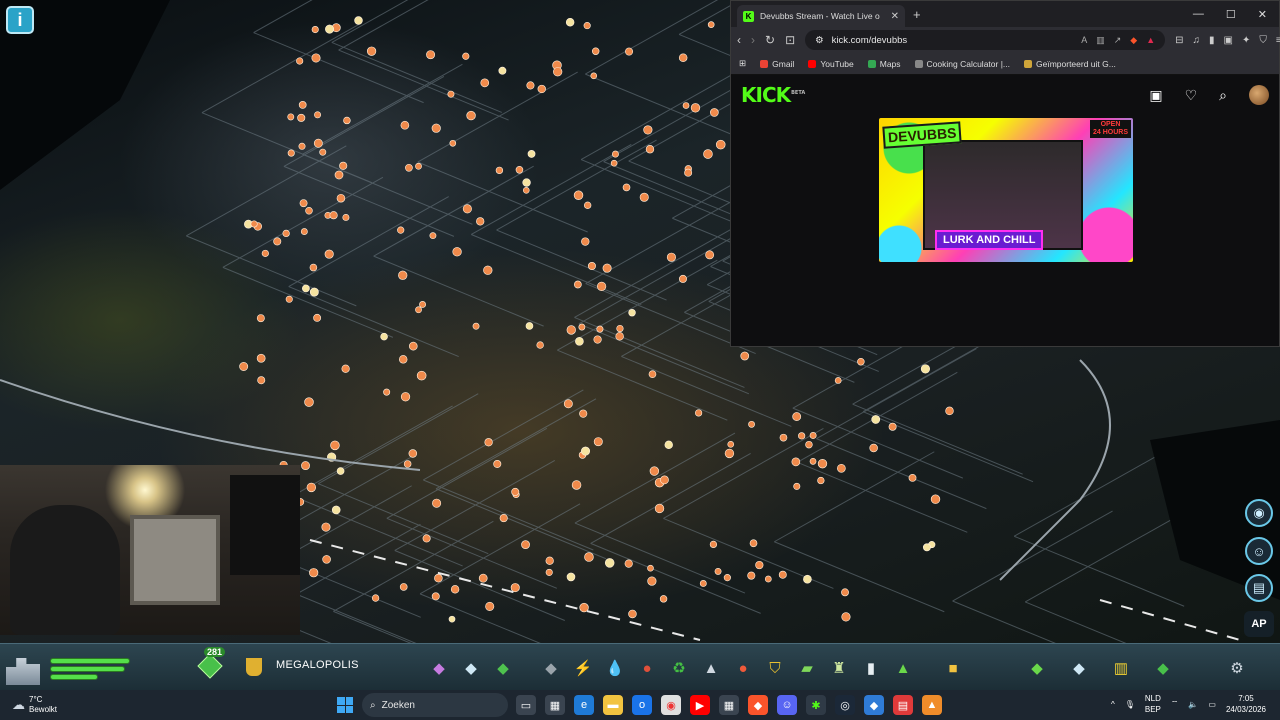  I want to click on maximize-icon: ☐, so click(1231, 14).